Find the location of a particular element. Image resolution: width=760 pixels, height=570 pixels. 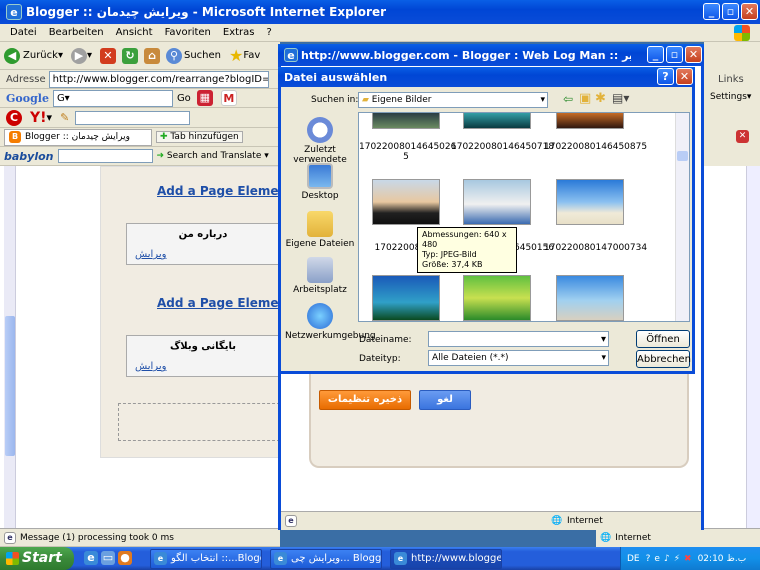

translate-button: ➜ Search and Translate ▾ is located at coordinates (213, 156).